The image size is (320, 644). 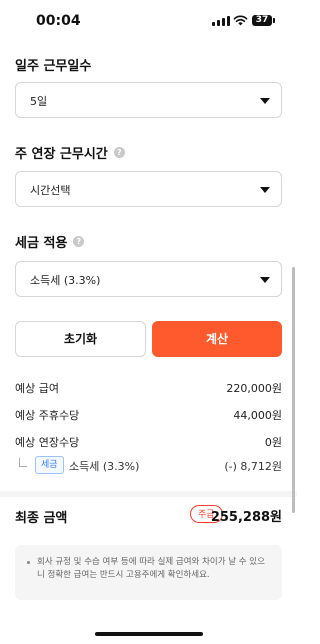 What do you see at coordinates (240, 20) in the screenshot?
I see `wifi-icon` at bounding box center [240, 20].